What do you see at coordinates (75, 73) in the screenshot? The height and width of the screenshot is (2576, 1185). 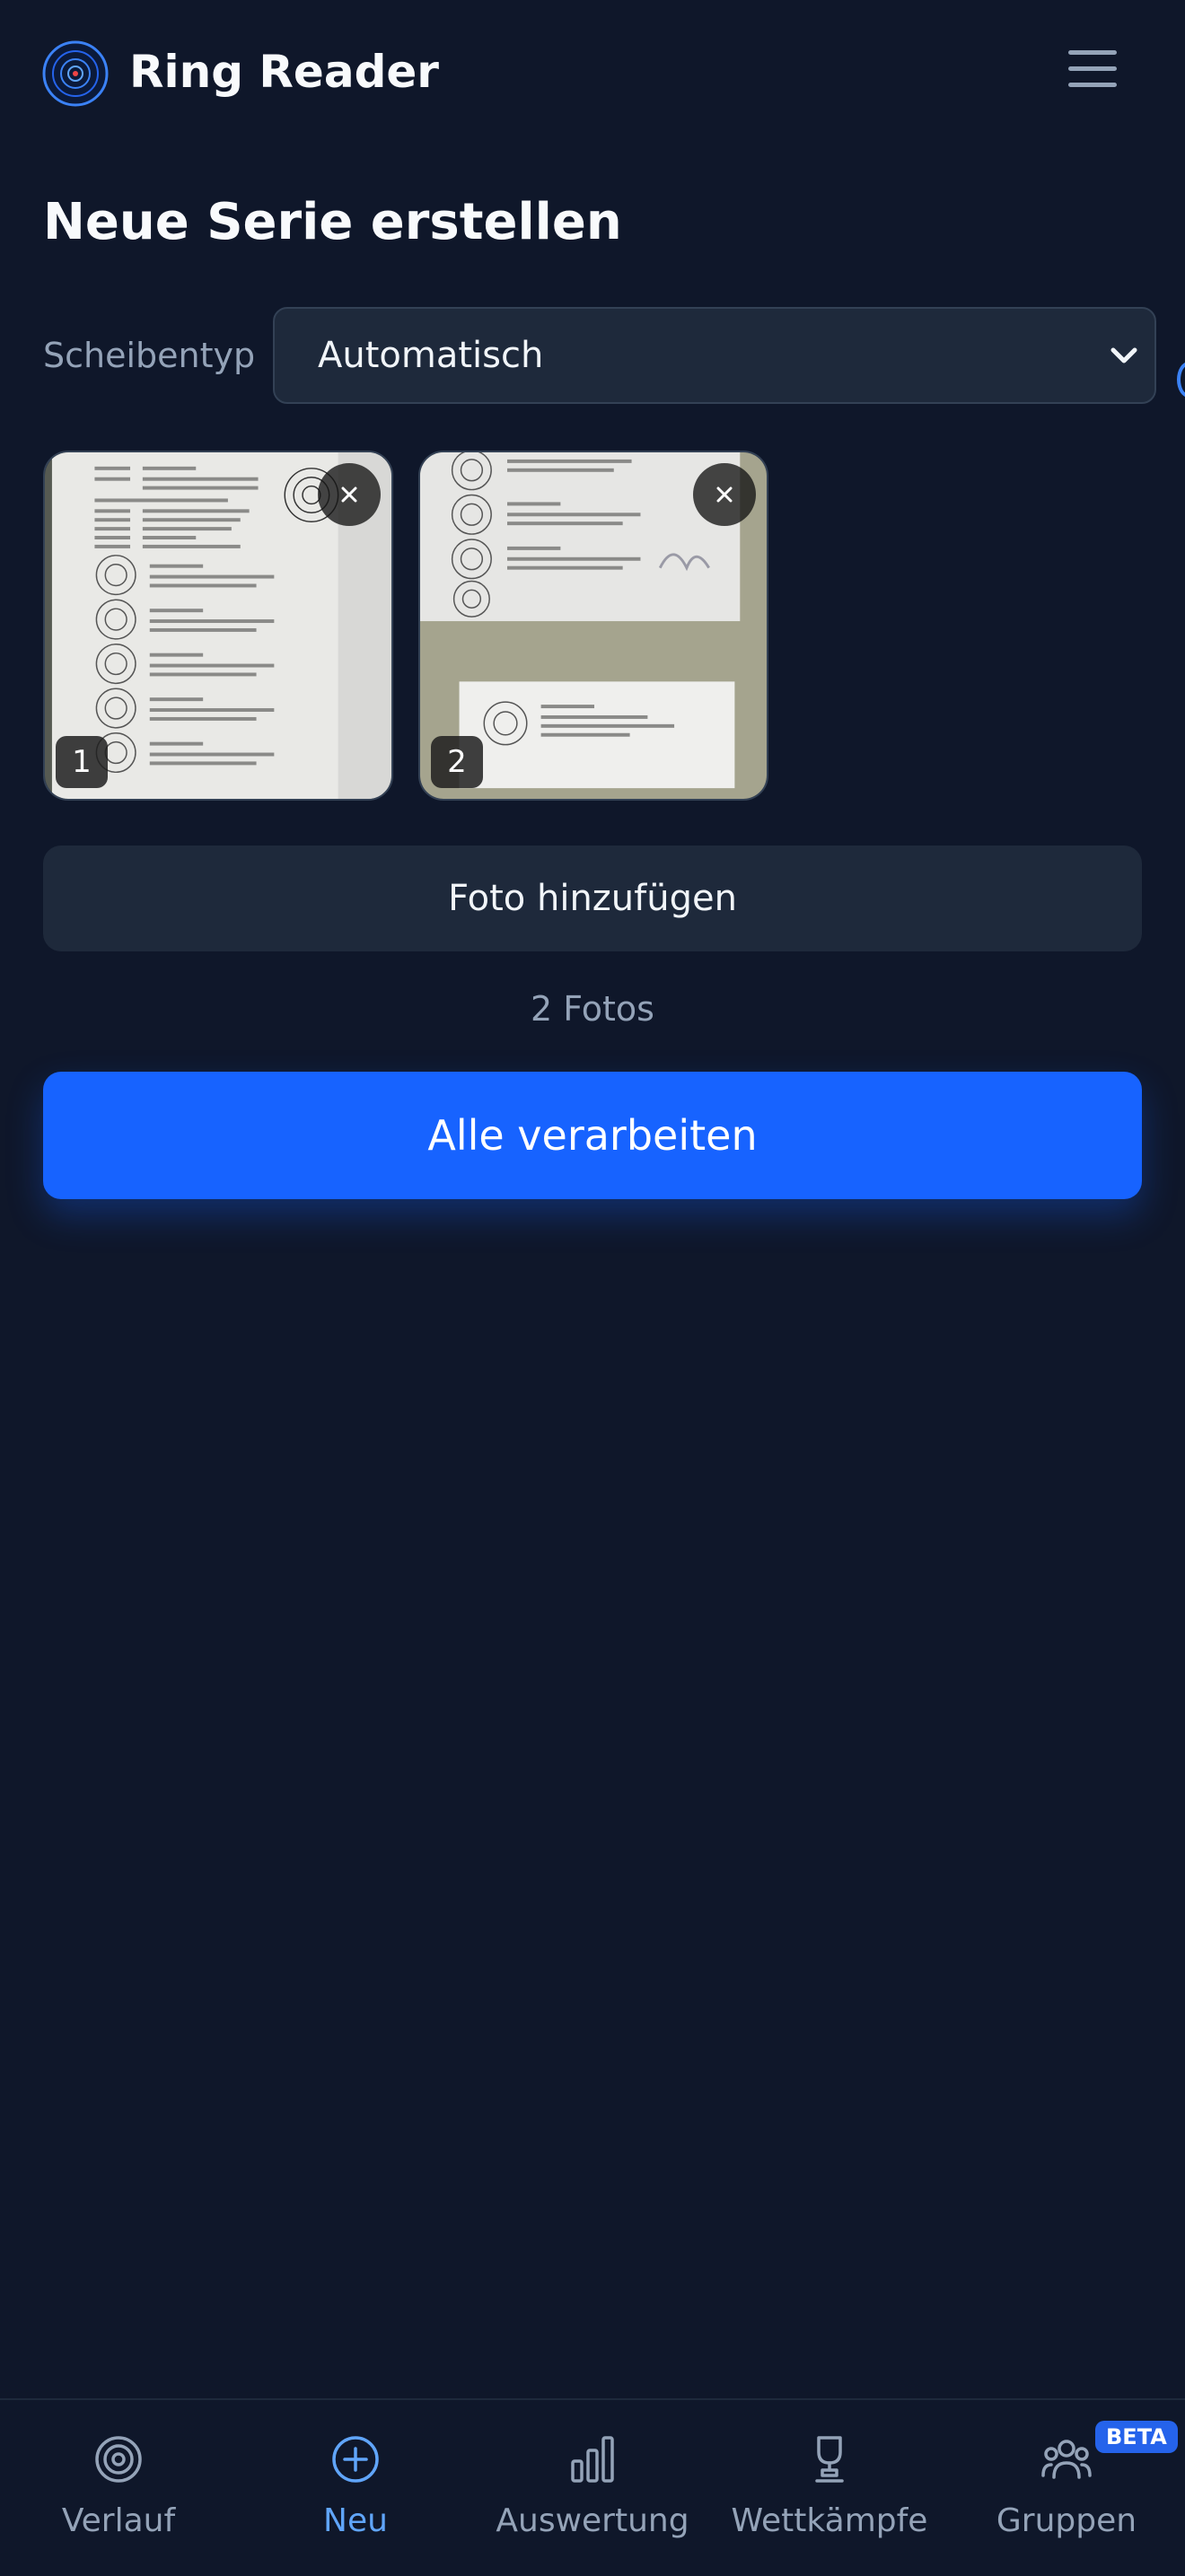 I see `target-logo-icon` at bounding box center [75, 73].